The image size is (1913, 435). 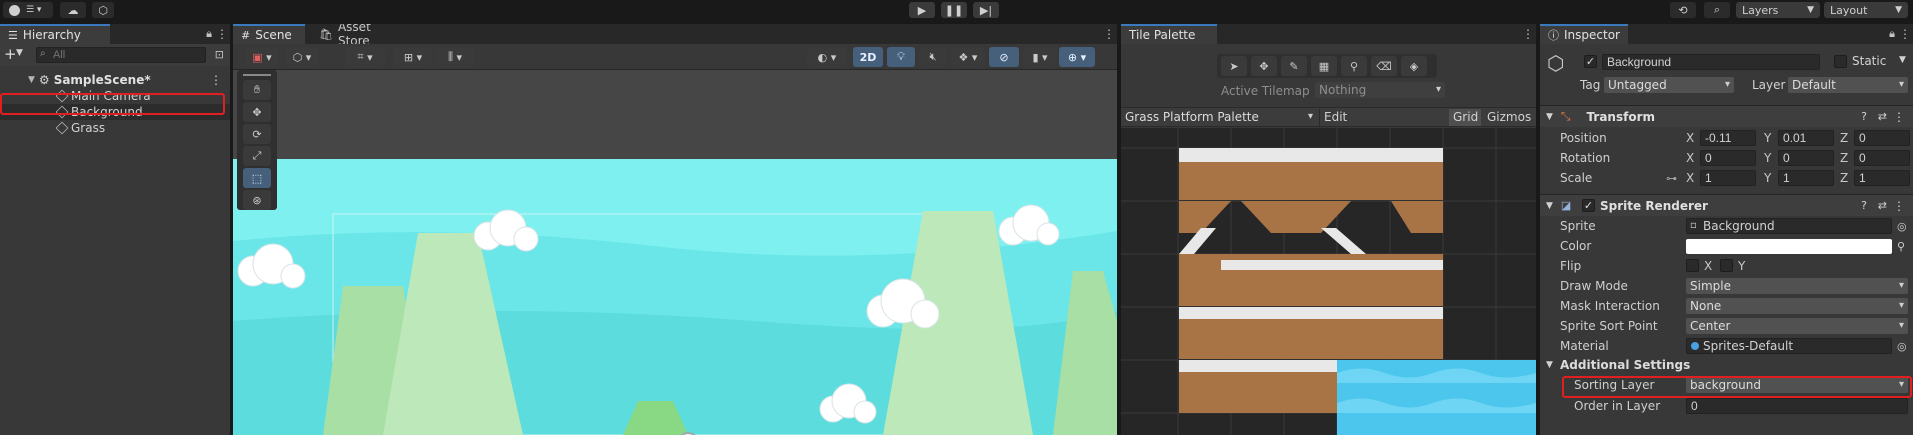 What do you see at coordinates (986, 10) in the screenshot?
I see `step-button: ▶|` at bounding box center [986, 10].